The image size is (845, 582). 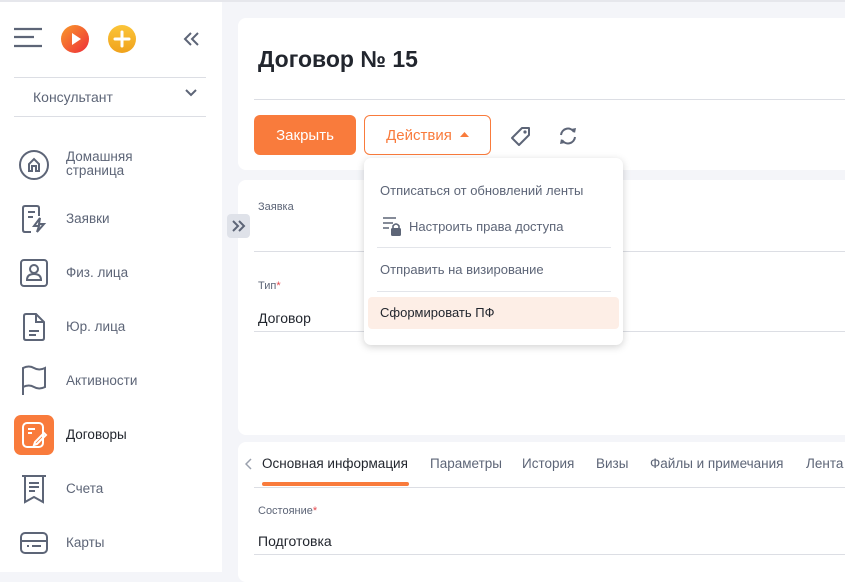 I want to click on menu-item-label: Сформировать ПФ, so click(x=437, y=312).